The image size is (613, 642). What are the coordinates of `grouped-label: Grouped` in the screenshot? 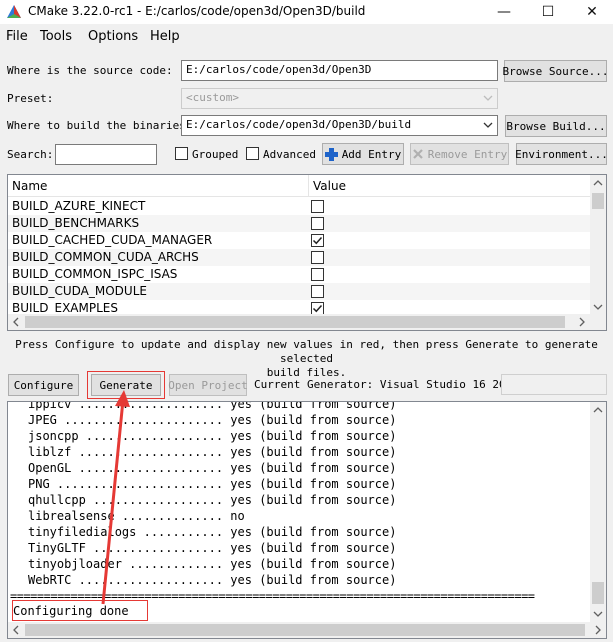 It's located at (215, 154).